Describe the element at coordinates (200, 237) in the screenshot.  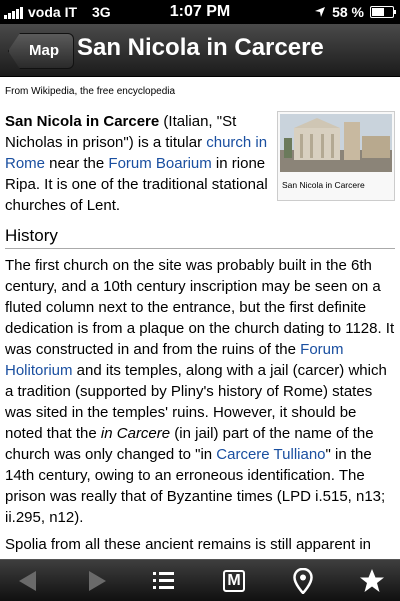
I see `history-heading: History` at that location.